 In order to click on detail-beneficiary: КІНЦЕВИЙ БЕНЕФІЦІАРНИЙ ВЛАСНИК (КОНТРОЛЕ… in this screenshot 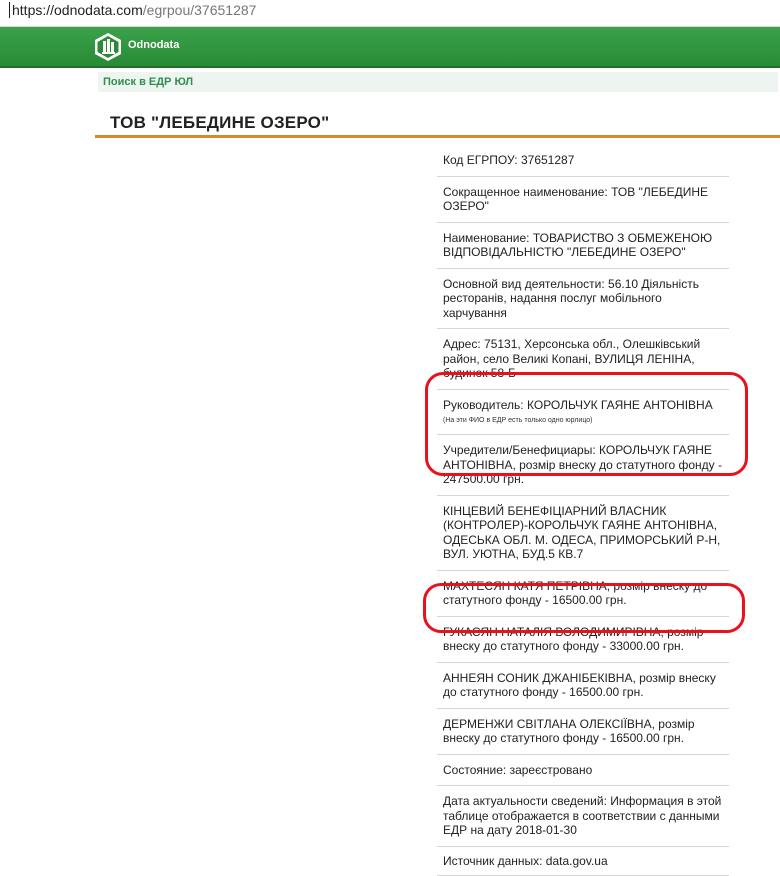, I will do `click(583, 533)`.